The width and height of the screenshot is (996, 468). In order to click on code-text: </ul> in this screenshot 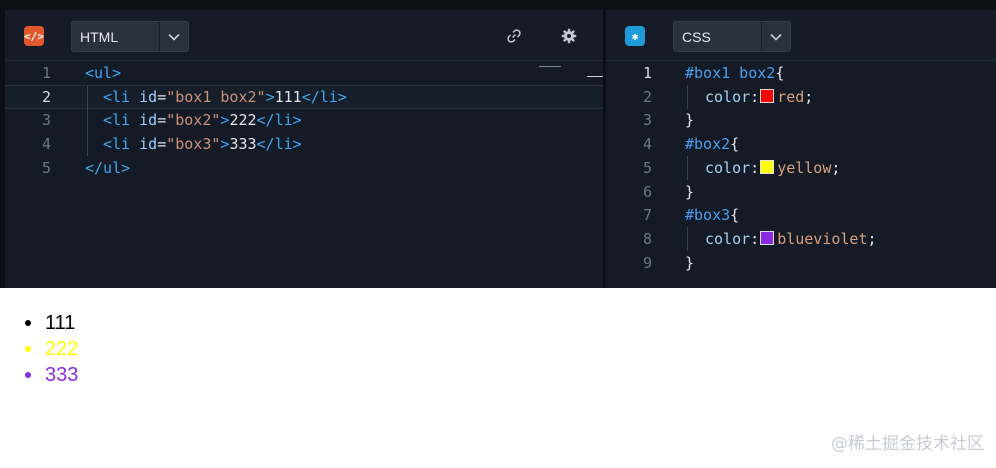, I will do `click(107, 168)`.